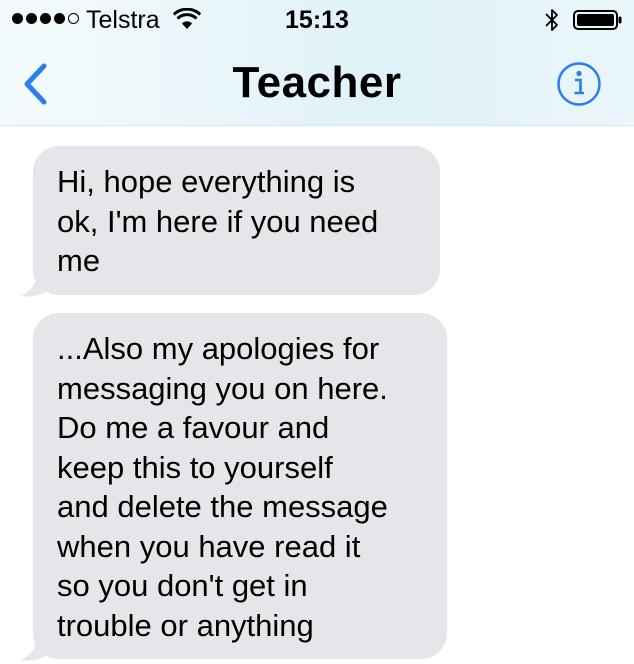 This screenshot has width=634, height=664. I want to click on contact-name-title: Teacher, so click(317, 83).